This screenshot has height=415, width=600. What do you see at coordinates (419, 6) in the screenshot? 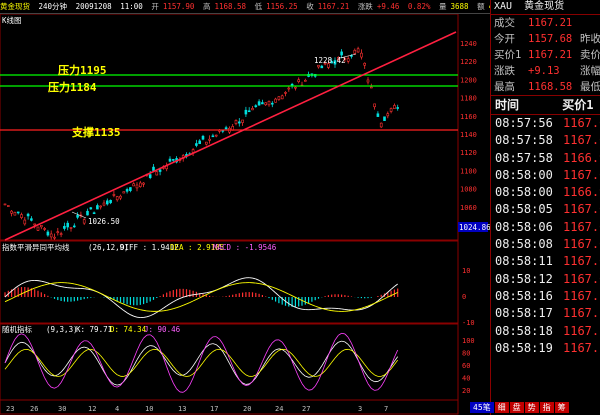
I see `change-pct: 0.82%` at bounding box center [419, 6].